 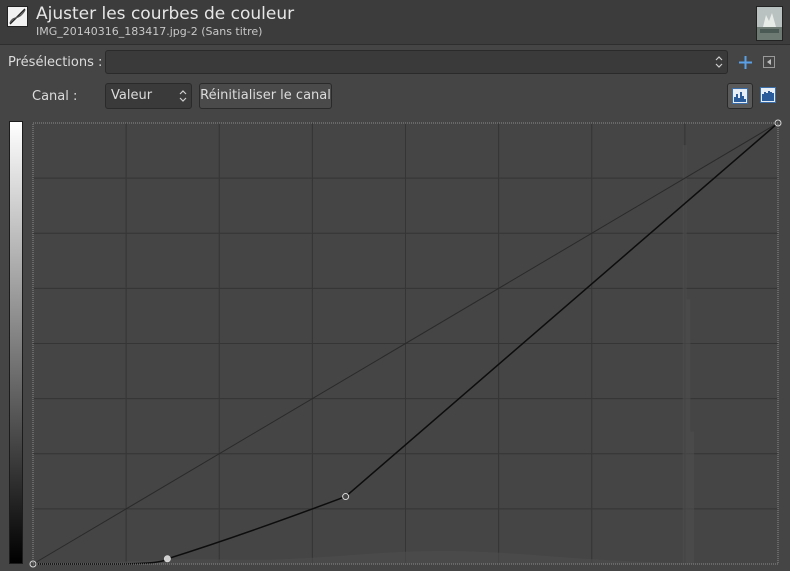 I want to click on logarithmic-histogram-icon, so click(x=768, y=95).